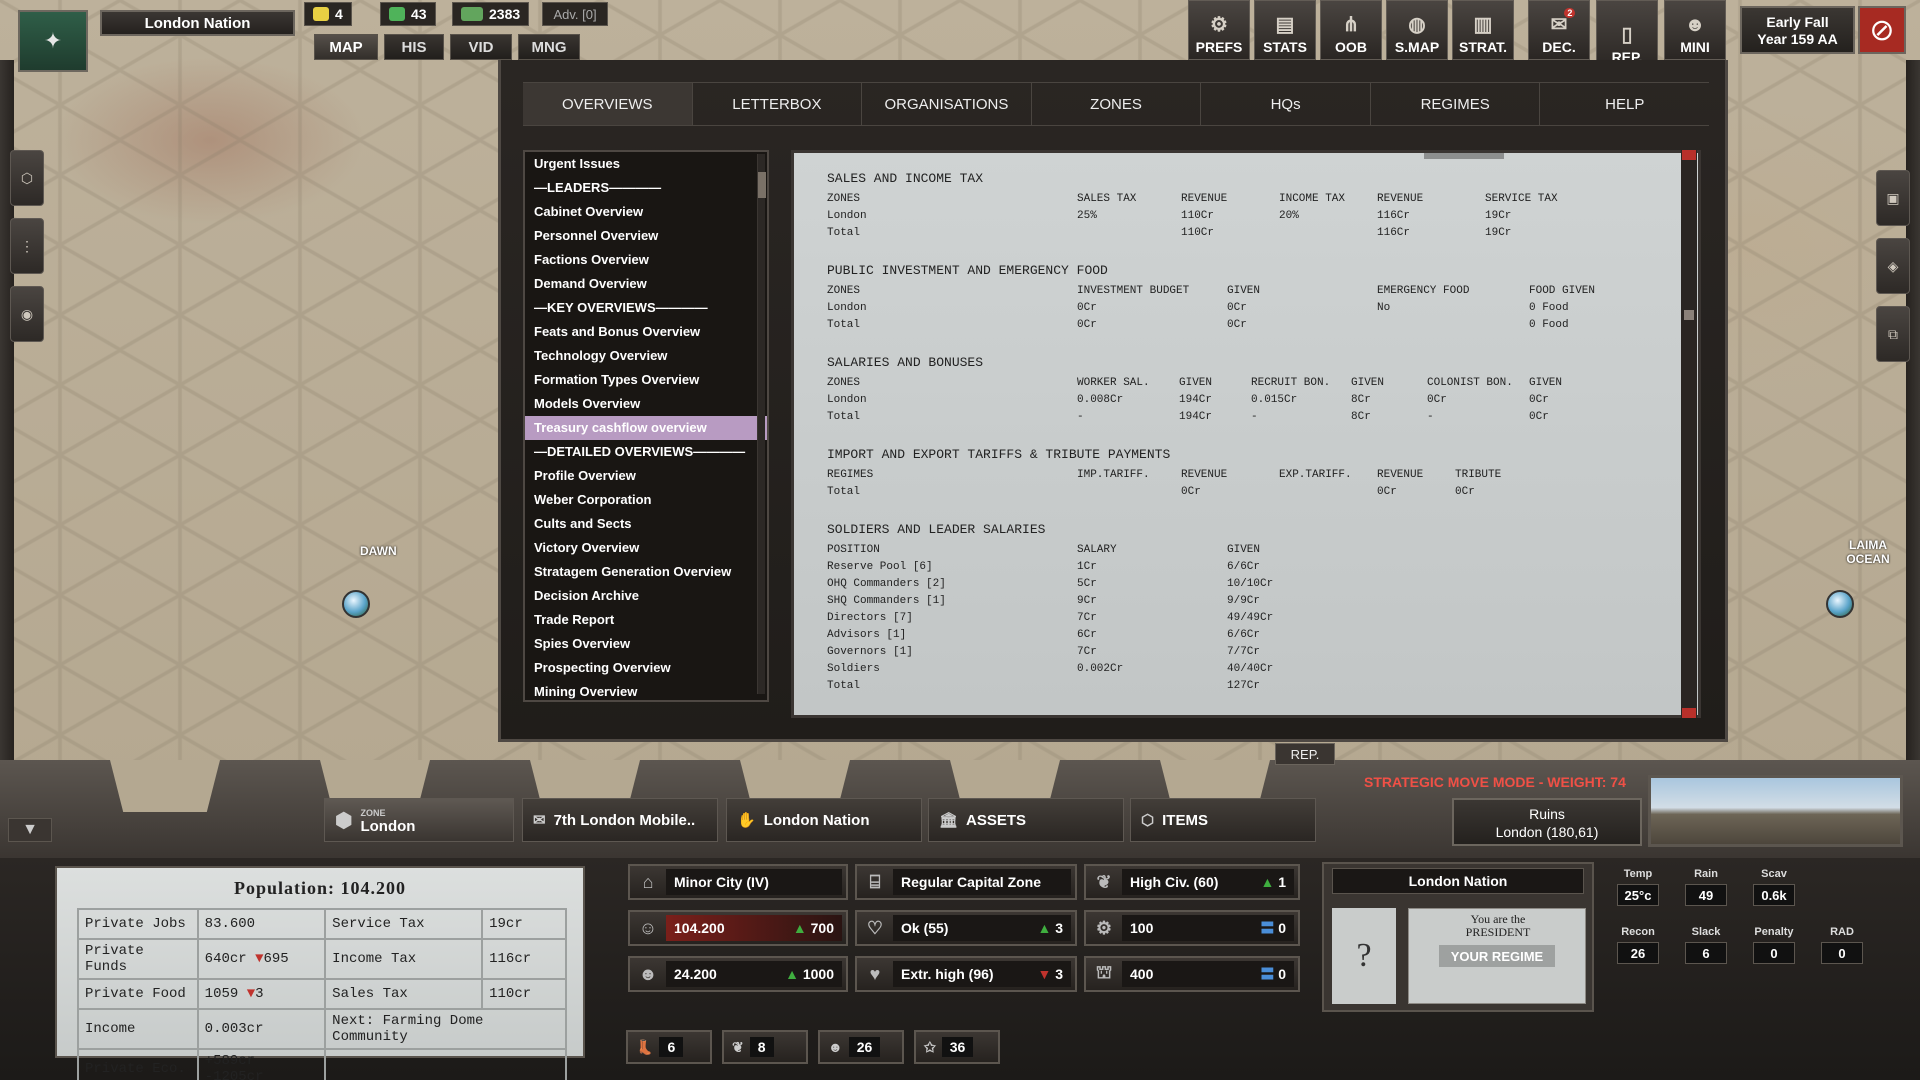  I want to click on cell: 0 Food, so click(1549, 308).